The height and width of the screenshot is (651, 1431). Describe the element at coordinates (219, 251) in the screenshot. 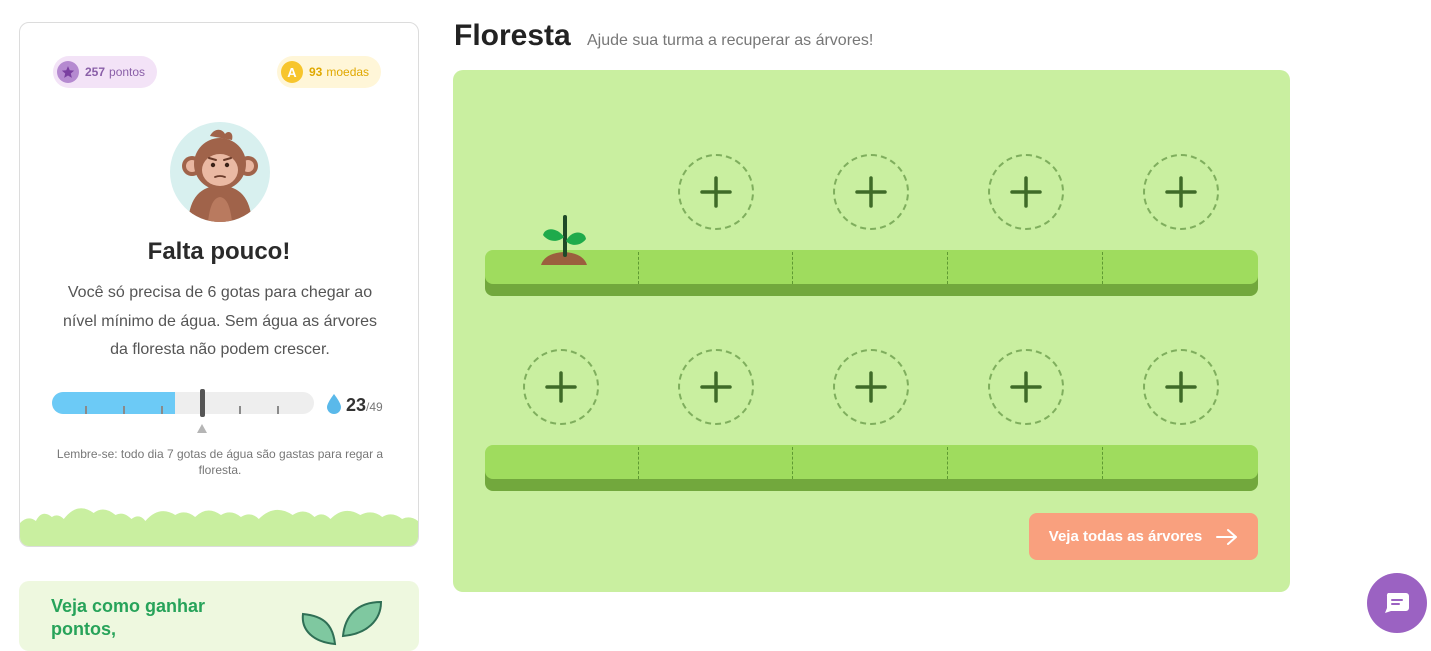

I see `status-headline: Falta pouco!` at that location.